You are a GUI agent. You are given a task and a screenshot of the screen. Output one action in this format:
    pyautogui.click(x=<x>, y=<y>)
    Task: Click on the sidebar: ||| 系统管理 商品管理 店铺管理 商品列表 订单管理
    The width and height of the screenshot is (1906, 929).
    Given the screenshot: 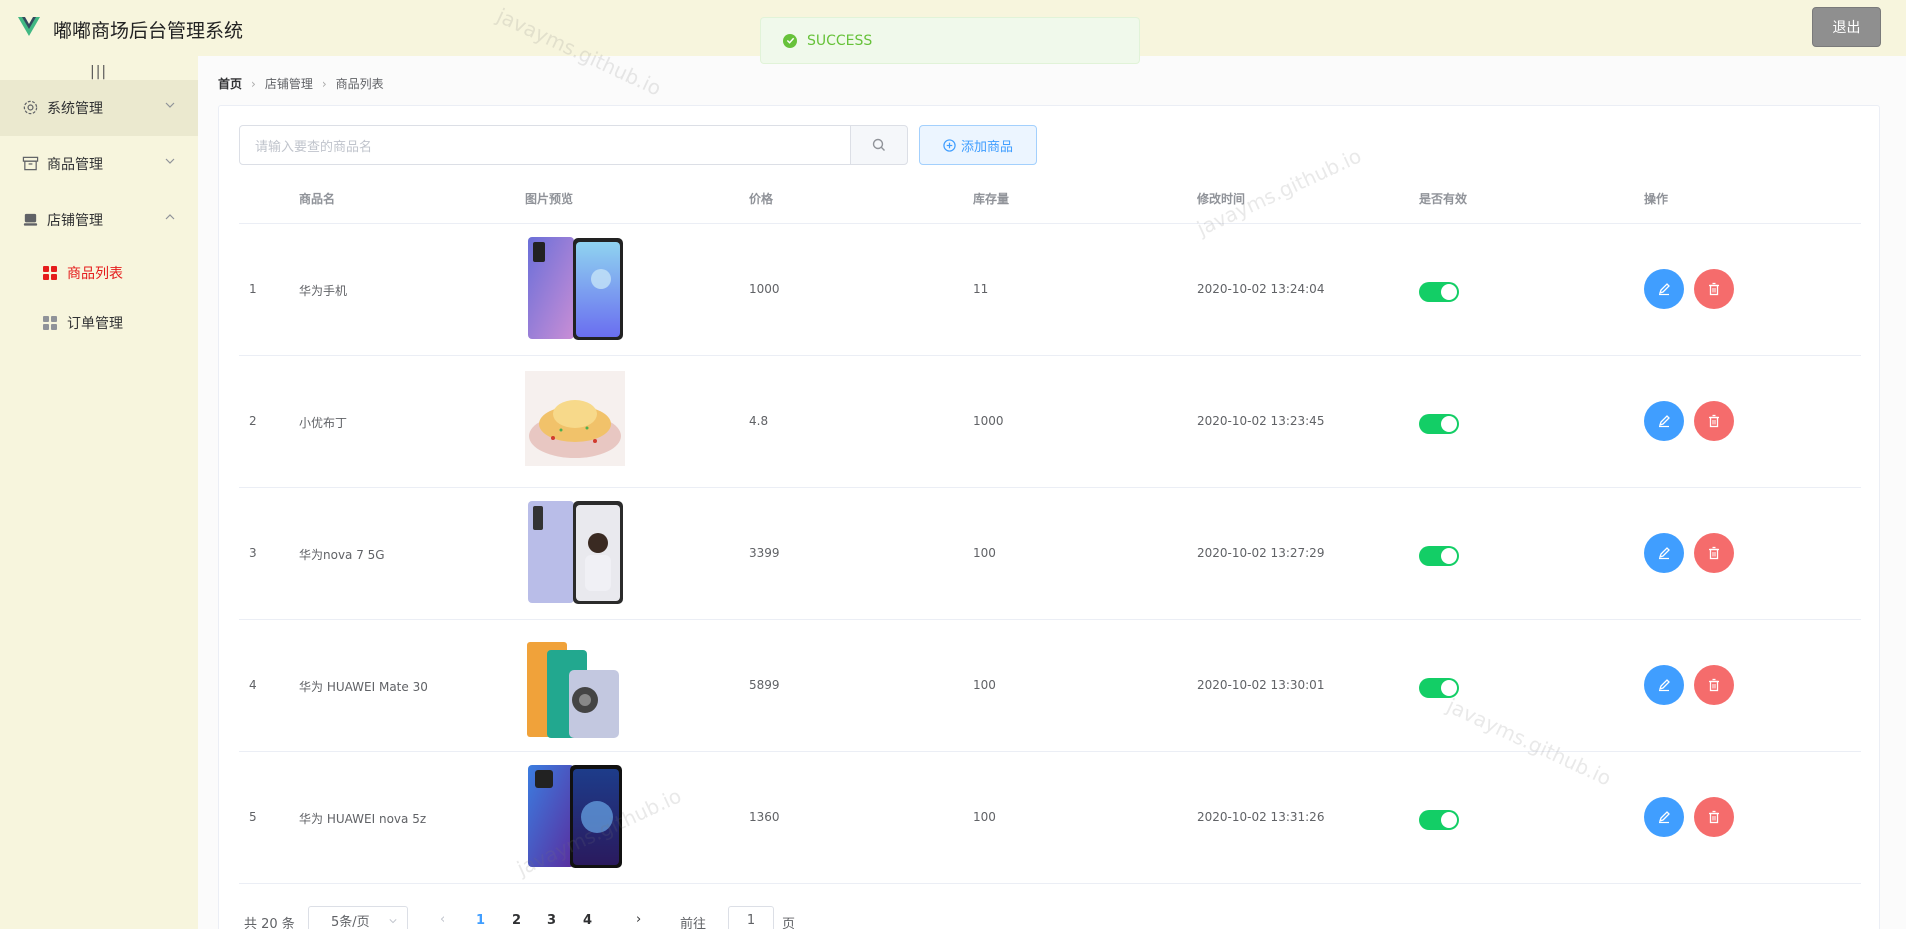 What is the action you would take?
    pyautogui.click(x=99, y=492)
    